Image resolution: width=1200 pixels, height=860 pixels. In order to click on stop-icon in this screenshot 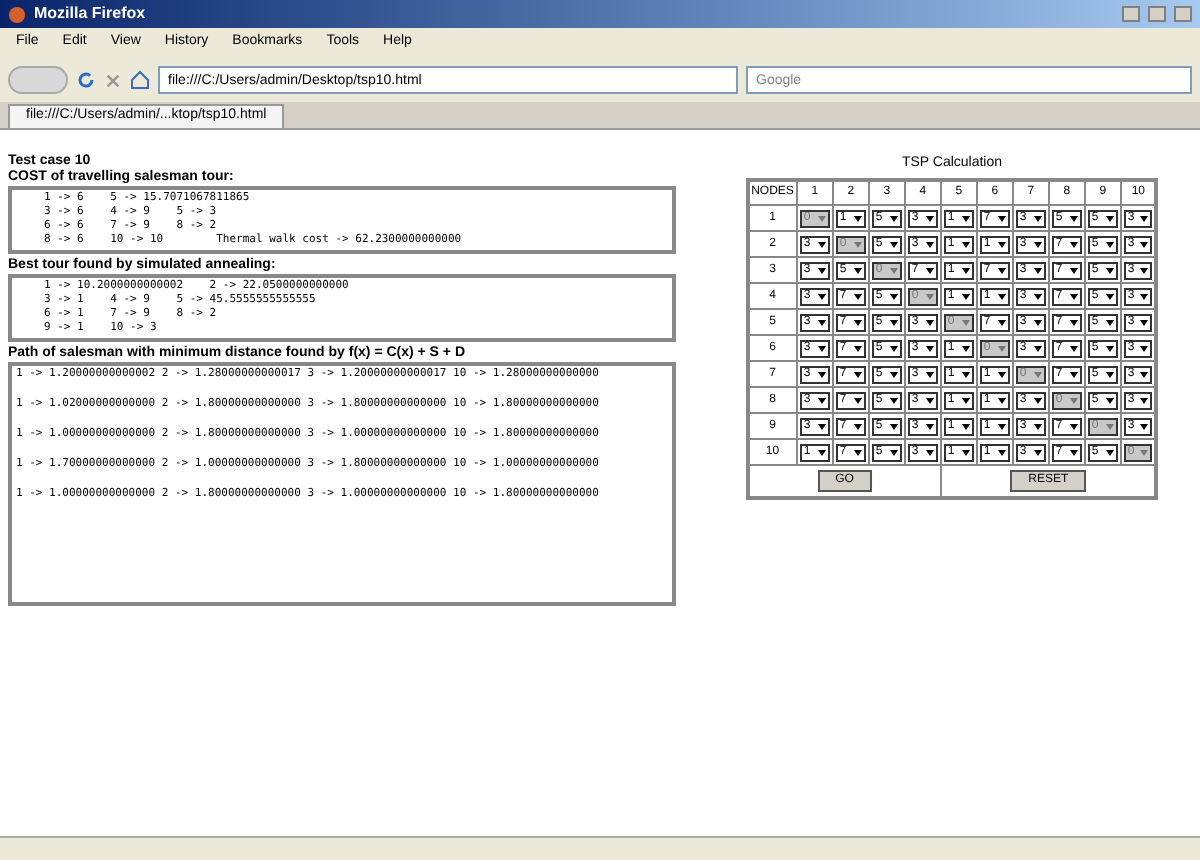, I will do `click(113, 80)`.